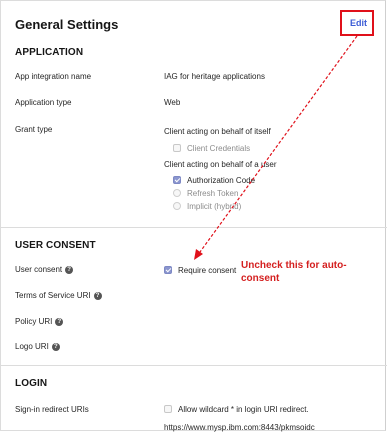 The height and width of the screenshot is (432, 388). Describe the element at coordinates (168, 270) in the screenshot. I see `require-consent-checkbox` at that location.